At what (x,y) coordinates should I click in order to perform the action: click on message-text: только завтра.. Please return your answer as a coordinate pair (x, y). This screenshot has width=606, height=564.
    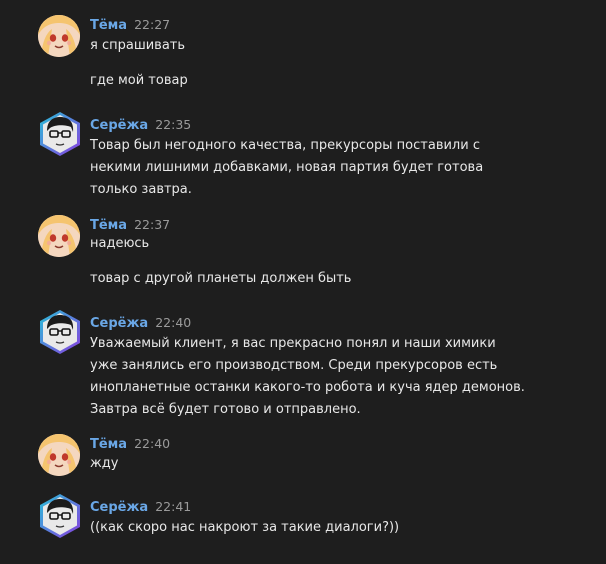
    Looking at the image, I should click on (141, 189).